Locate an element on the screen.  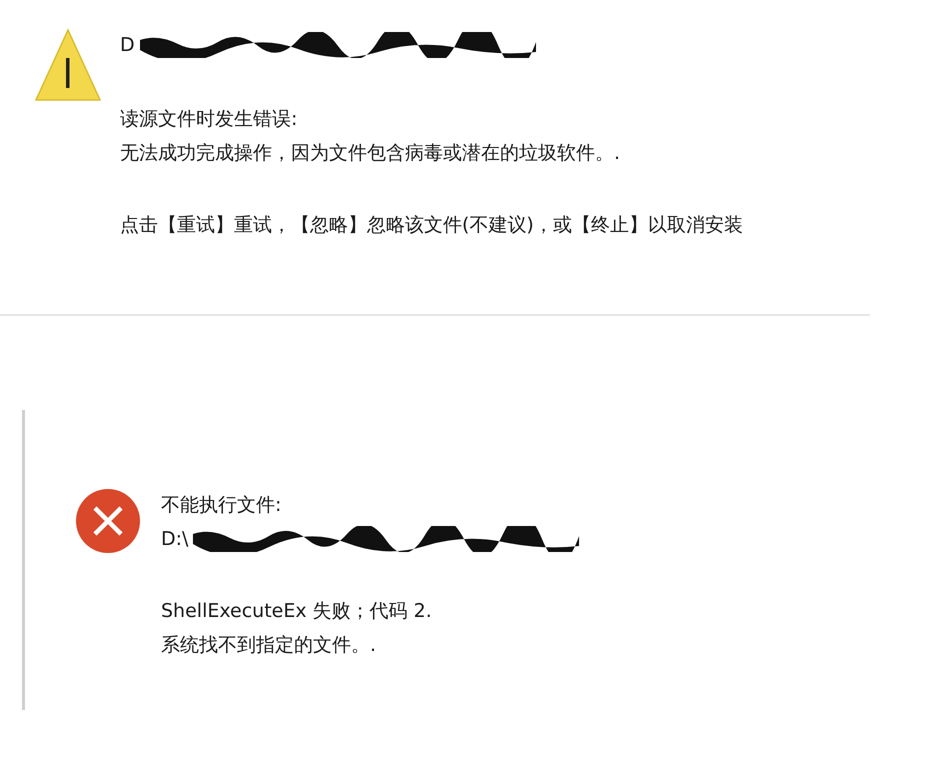
message-text: 点击【重试】重试，【忽略】忽略该文件(不建议)，或【终止】以取消安装 is located at coordinates (432, 225).